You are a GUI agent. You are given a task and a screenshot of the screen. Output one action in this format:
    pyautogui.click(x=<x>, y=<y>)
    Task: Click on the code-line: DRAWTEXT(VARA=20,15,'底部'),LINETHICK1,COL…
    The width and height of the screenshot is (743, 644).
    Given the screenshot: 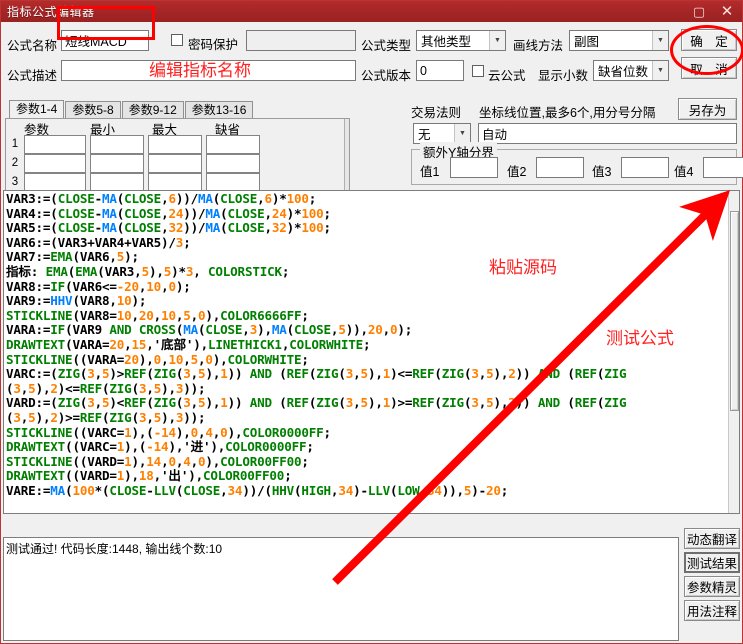 What is the action you would take?
    pyautogui.click(x=367, y=345)
    